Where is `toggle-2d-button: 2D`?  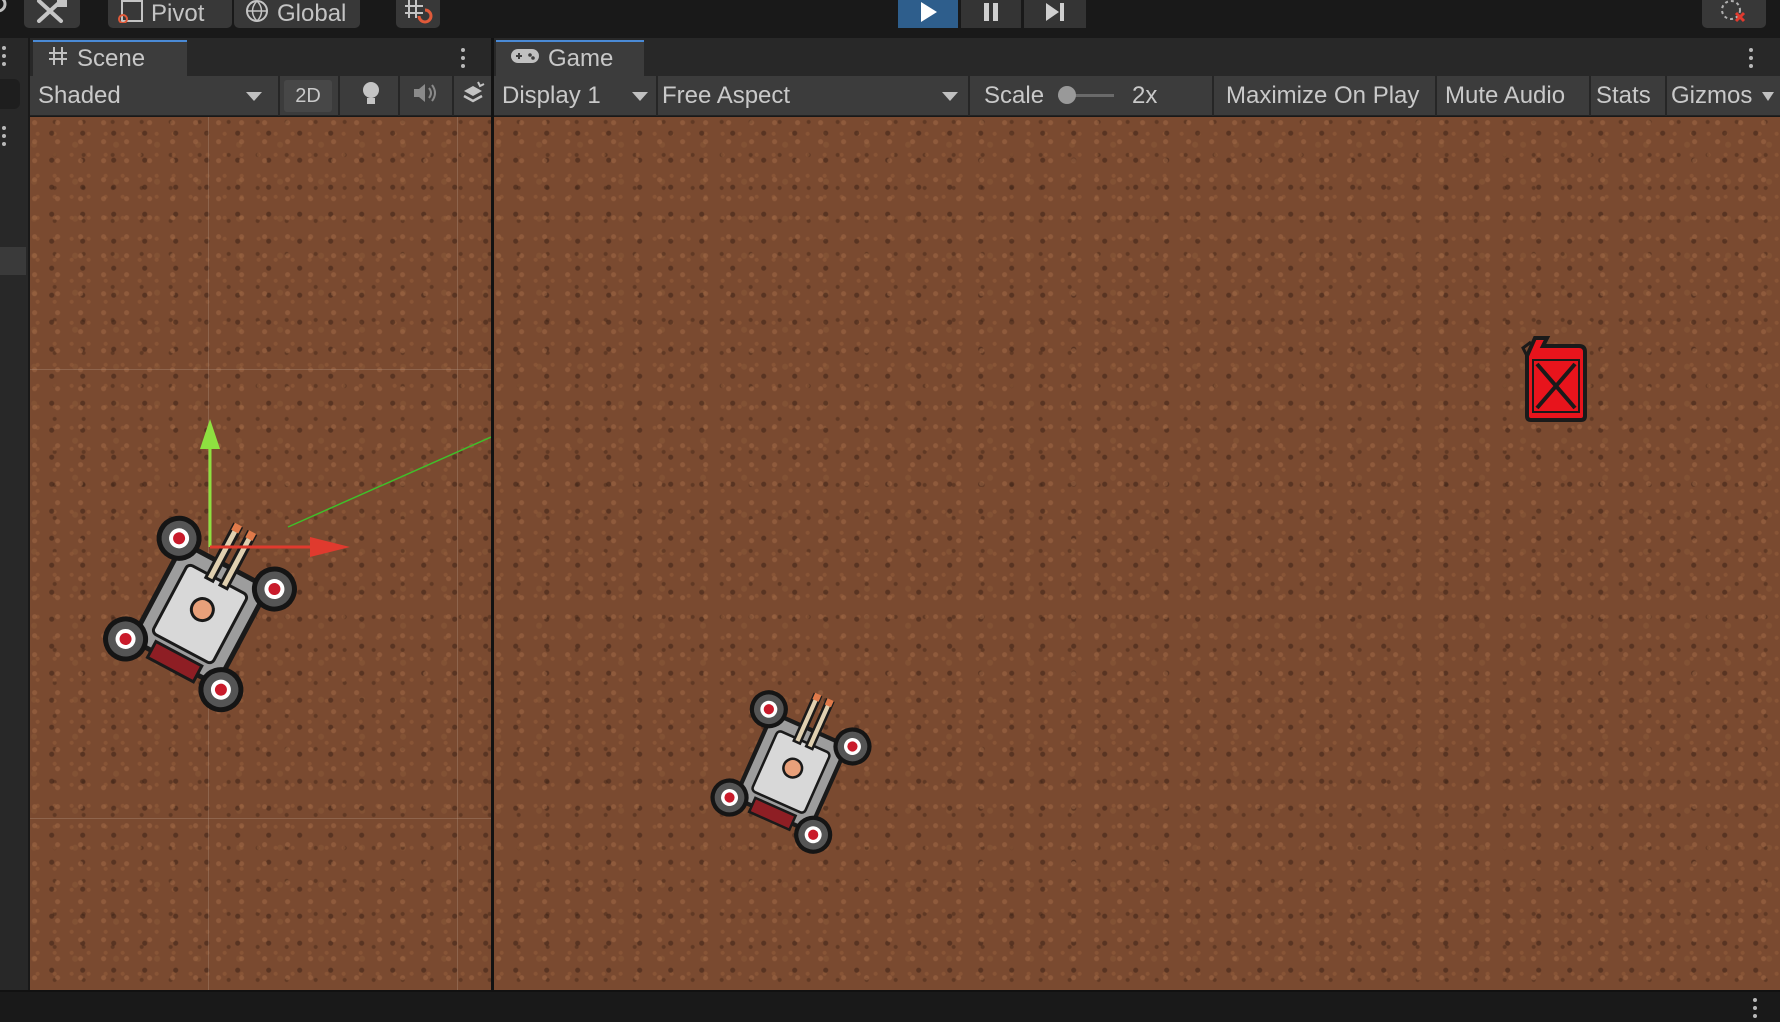
toggle-2d-button: 2D is located at coordinates (308, 96).